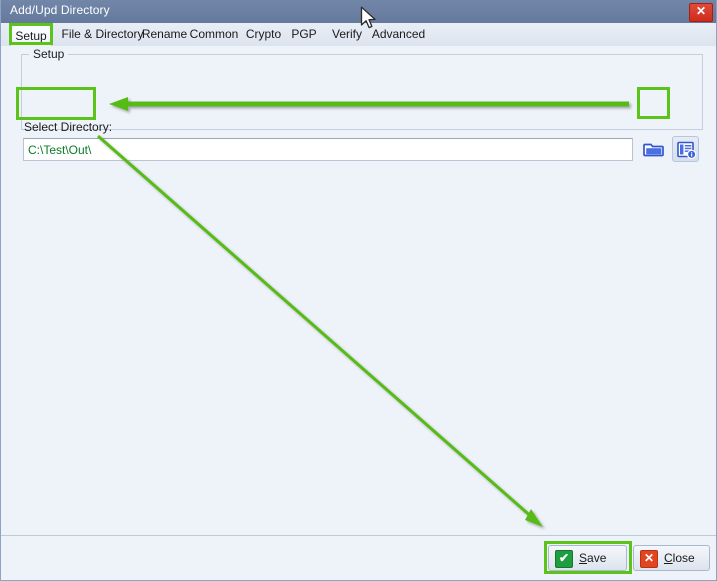 The image size is (717, 581). I want to click on tab-label: Common, so click(214, 34).